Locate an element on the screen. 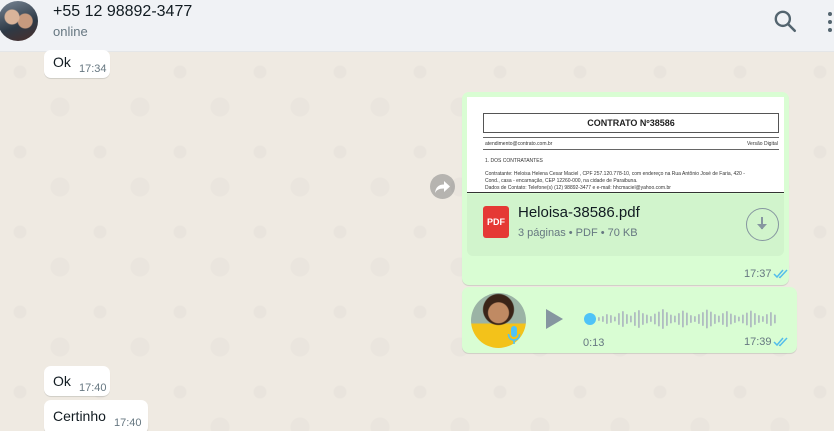  message-outgoing-audio: 0:13 17:39 is located at coordinates (629, 320).